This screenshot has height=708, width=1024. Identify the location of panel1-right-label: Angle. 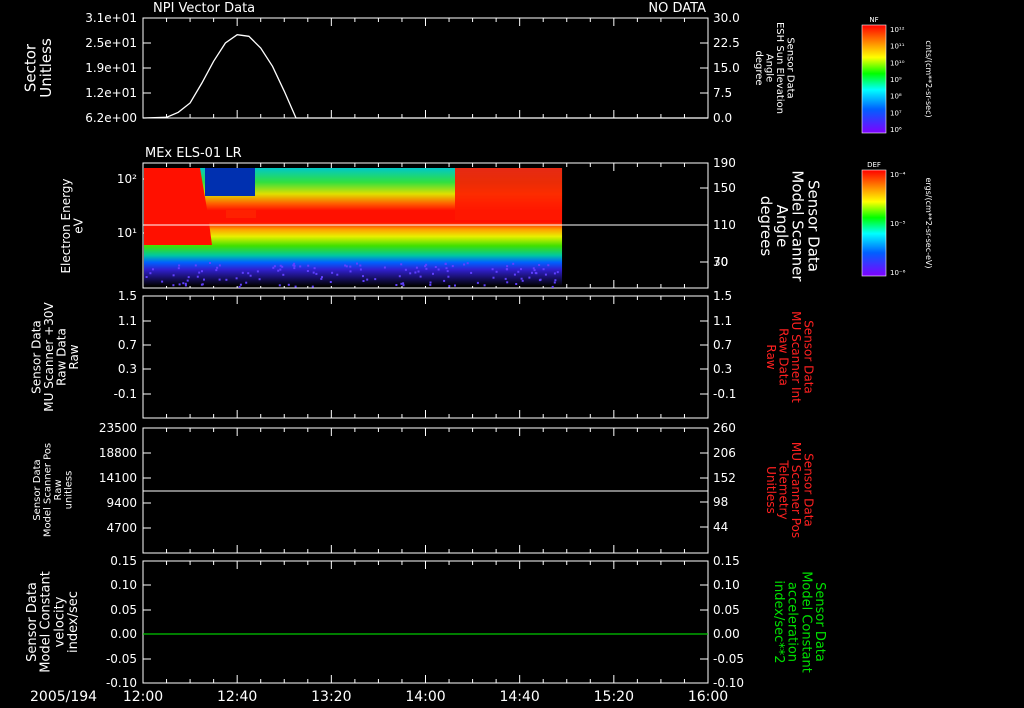
(768, 68).